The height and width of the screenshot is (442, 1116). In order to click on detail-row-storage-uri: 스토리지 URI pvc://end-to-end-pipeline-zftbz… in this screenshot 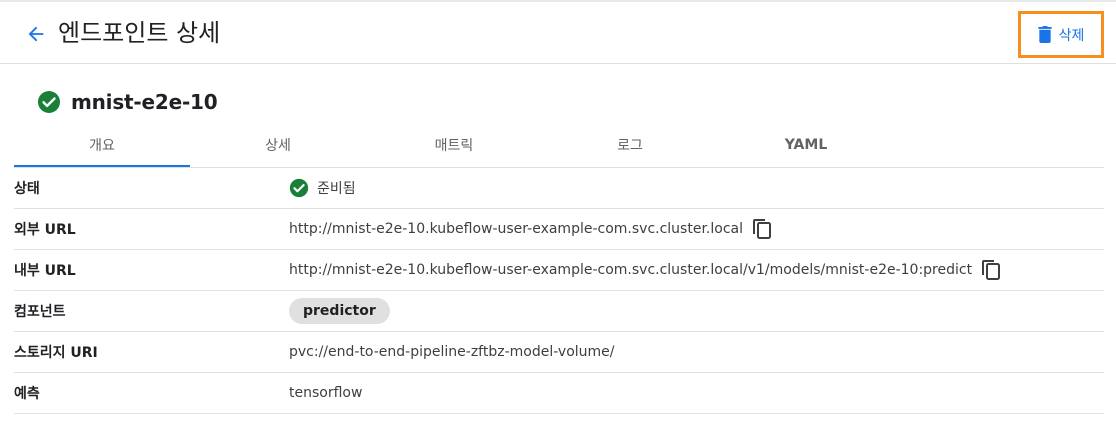, I will do `click(559, 352)`.